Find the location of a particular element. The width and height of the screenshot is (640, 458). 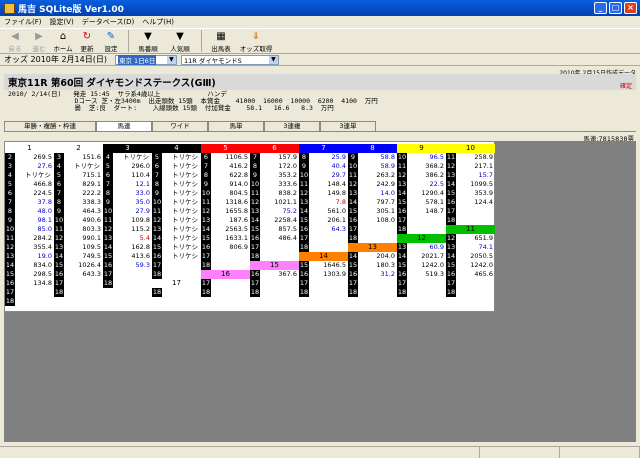

odds-cell: 13 14.0 is located at coordinates (372, 193).